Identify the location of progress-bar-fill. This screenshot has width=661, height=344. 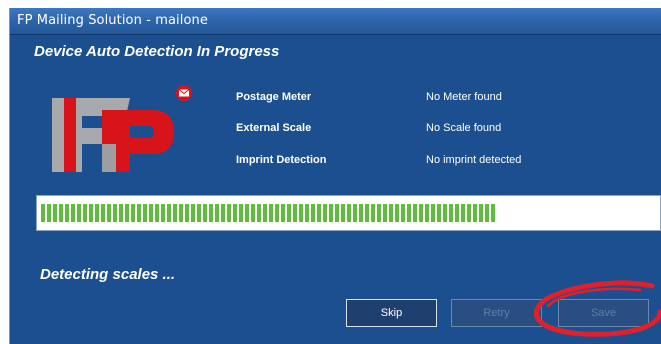
(268, 213).